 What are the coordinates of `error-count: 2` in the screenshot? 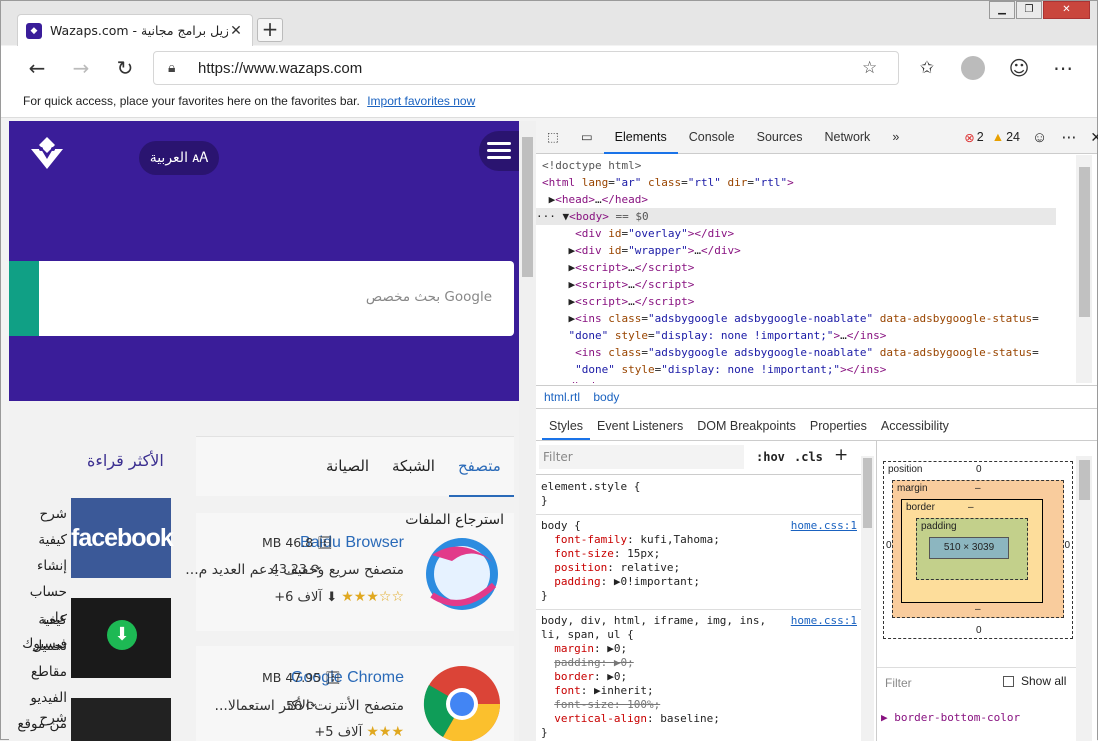 It's located at (980, 137).